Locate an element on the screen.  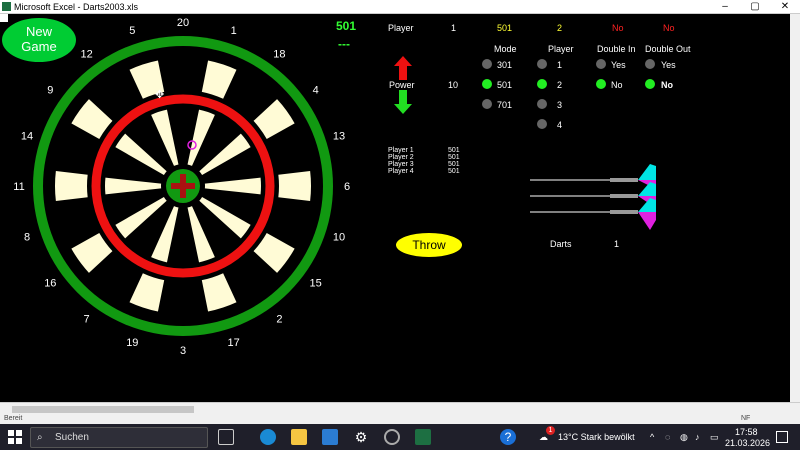
board-number-7: 7 is located at coordinates (87, 320).